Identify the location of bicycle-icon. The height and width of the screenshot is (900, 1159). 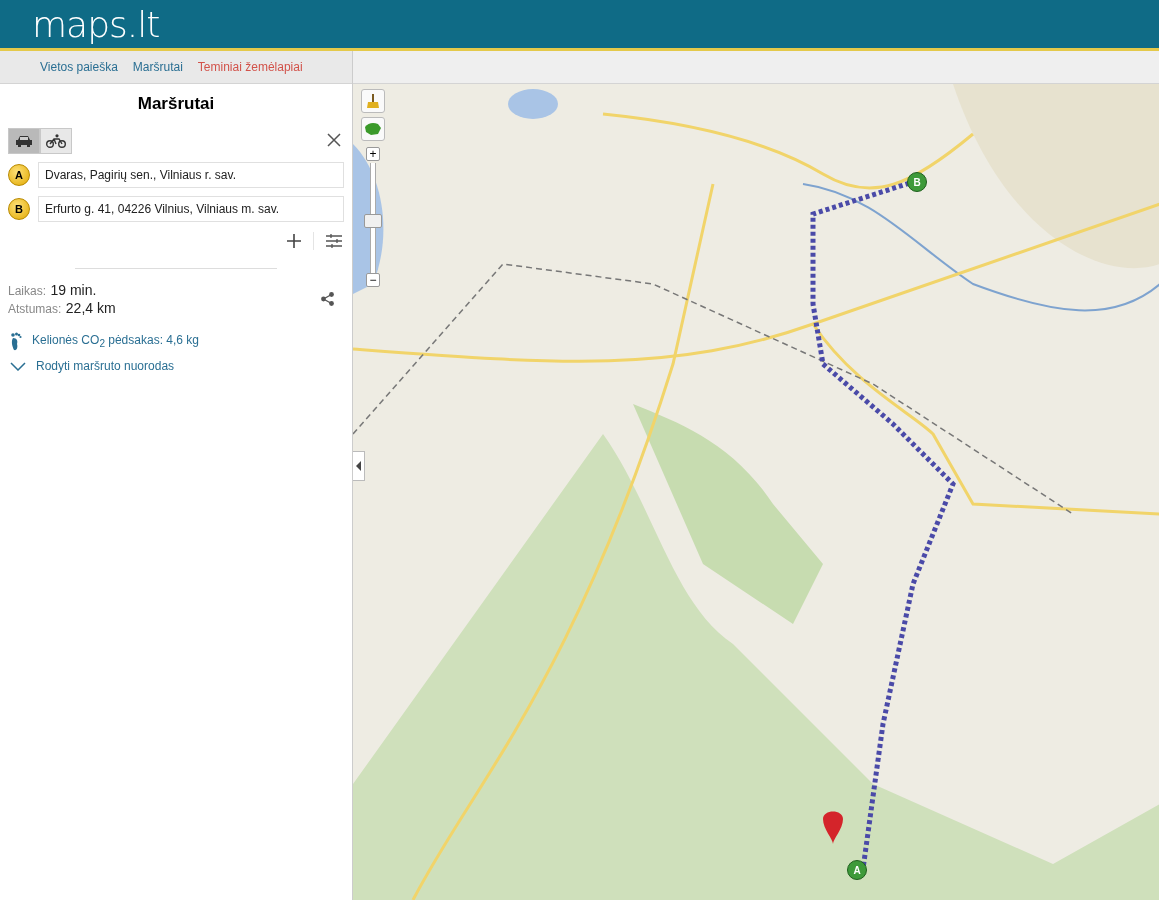
(56, 141).